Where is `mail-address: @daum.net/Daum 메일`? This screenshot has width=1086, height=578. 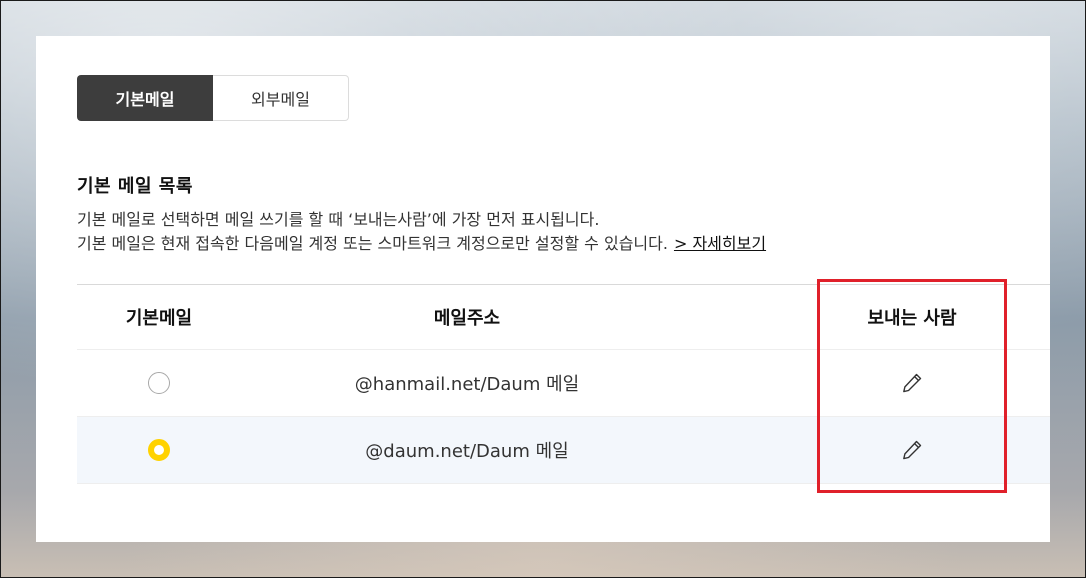 mail-address: @daum.net/Daum 메일 is located at coordinates (467, 451).